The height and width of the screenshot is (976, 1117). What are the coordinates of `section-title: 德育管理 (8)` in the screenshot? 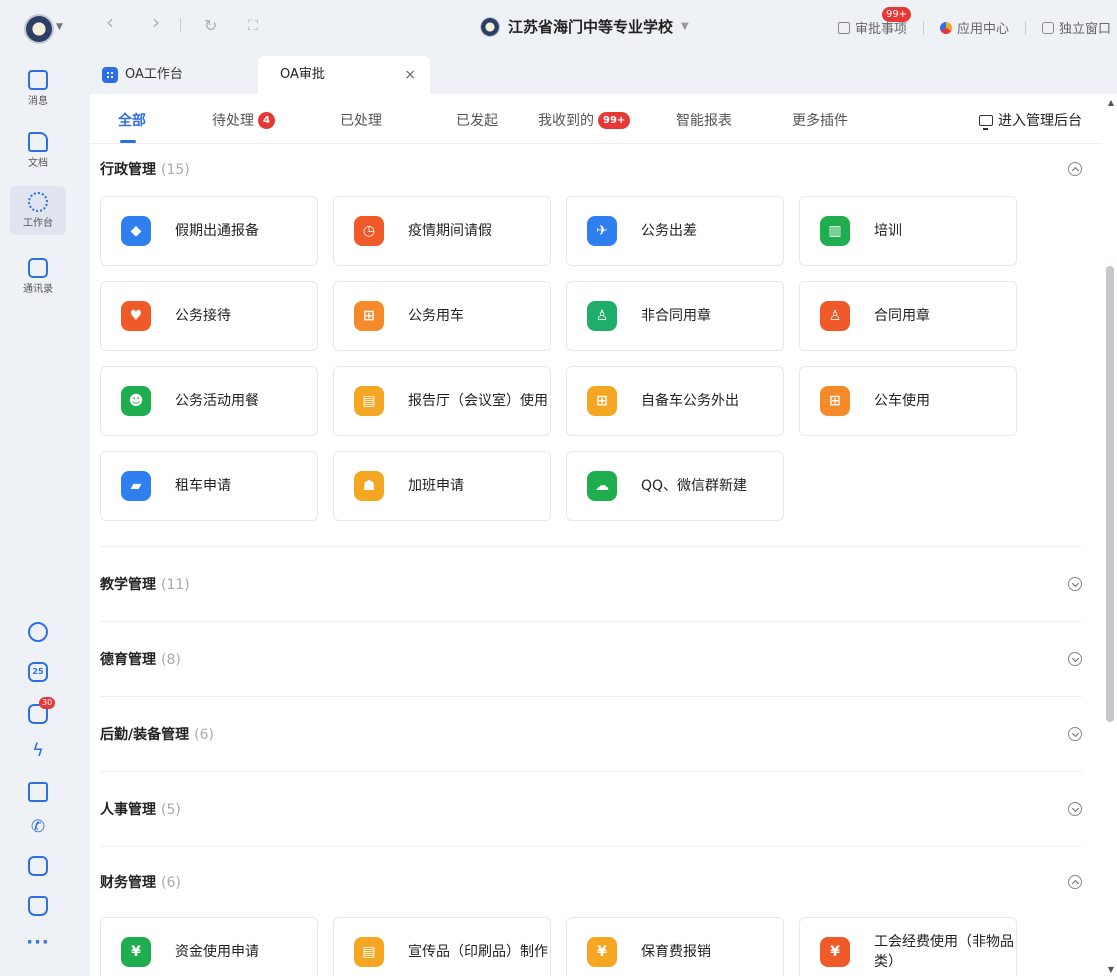 It's located at (140, 659).